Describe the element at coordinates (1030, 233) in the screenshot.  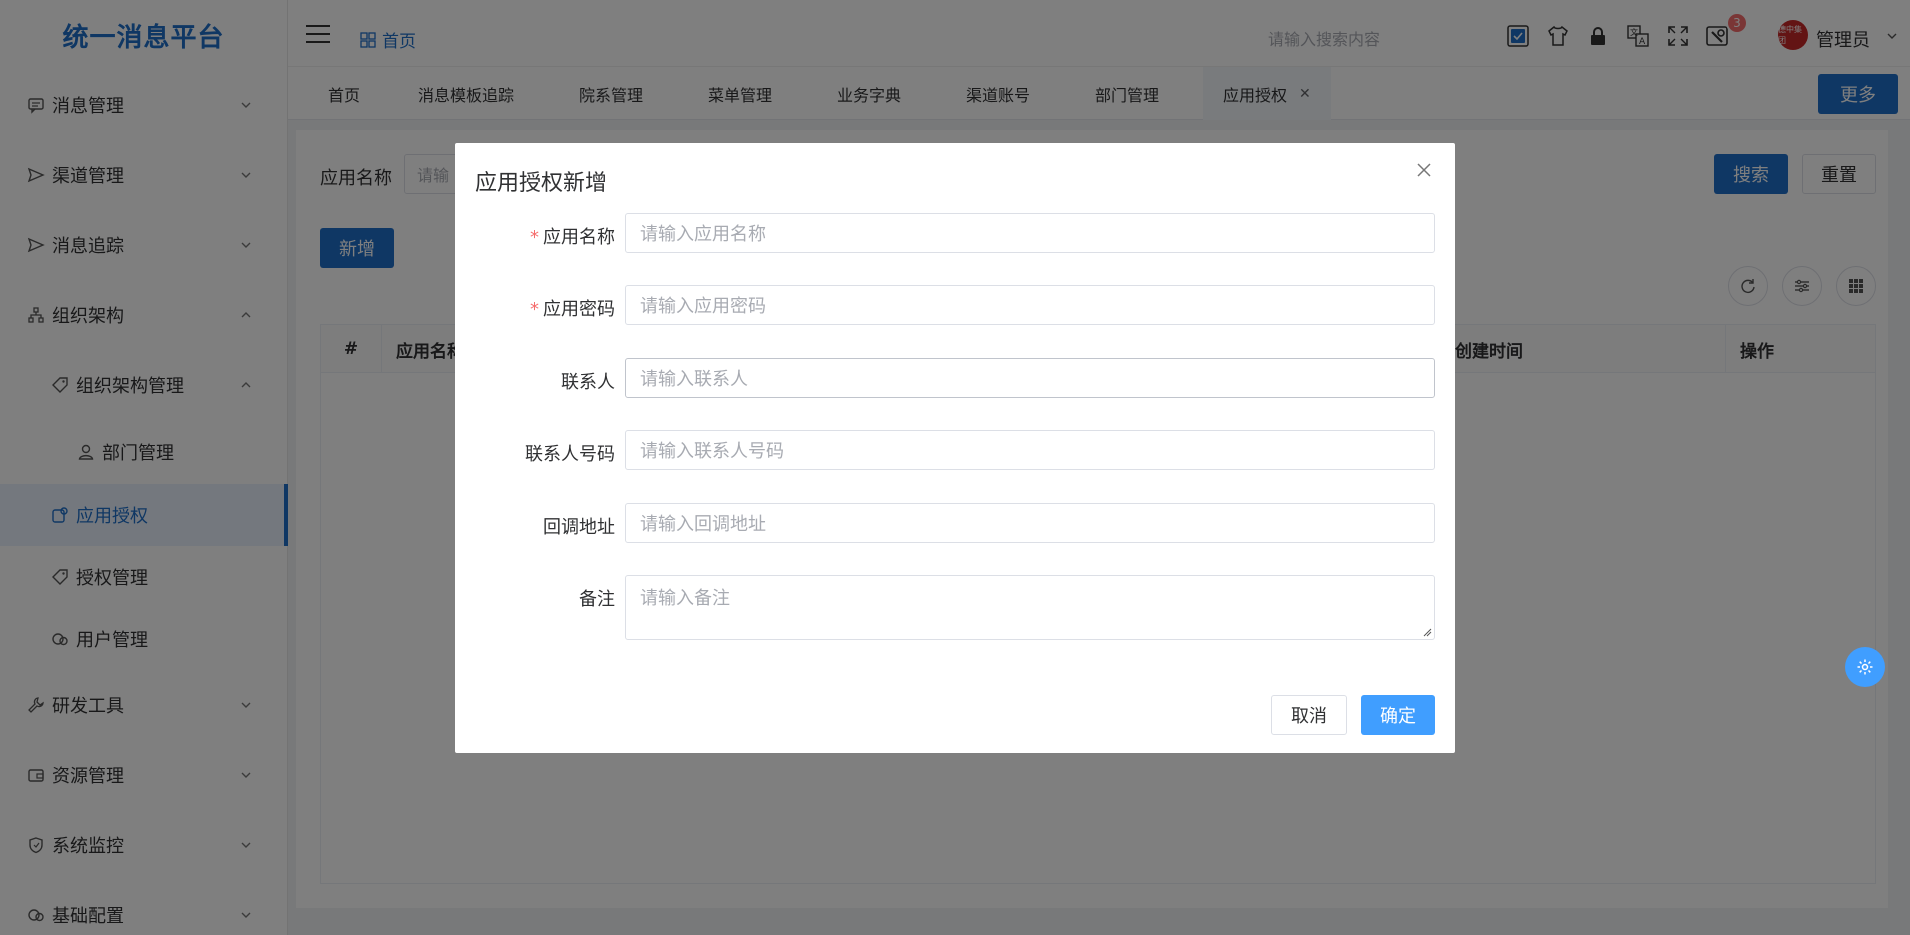
I see `app-name-input: 请输入应用名称` at that location.